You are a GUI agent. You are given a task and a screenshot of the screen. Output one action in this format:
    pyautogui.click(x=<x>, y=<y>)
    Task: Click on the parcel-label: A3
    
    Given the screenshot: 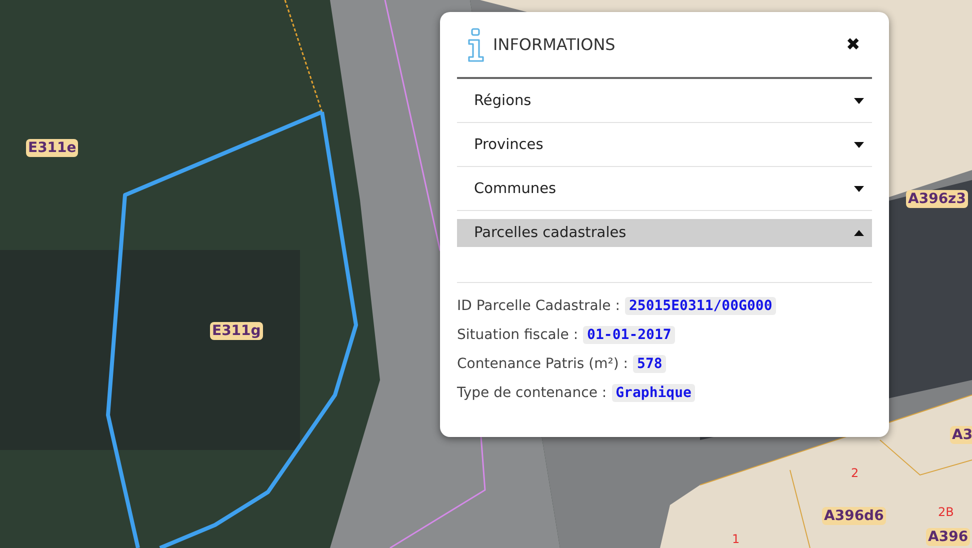 What is the action you would take?
    pyautogui.click(x=961, y=435)
    